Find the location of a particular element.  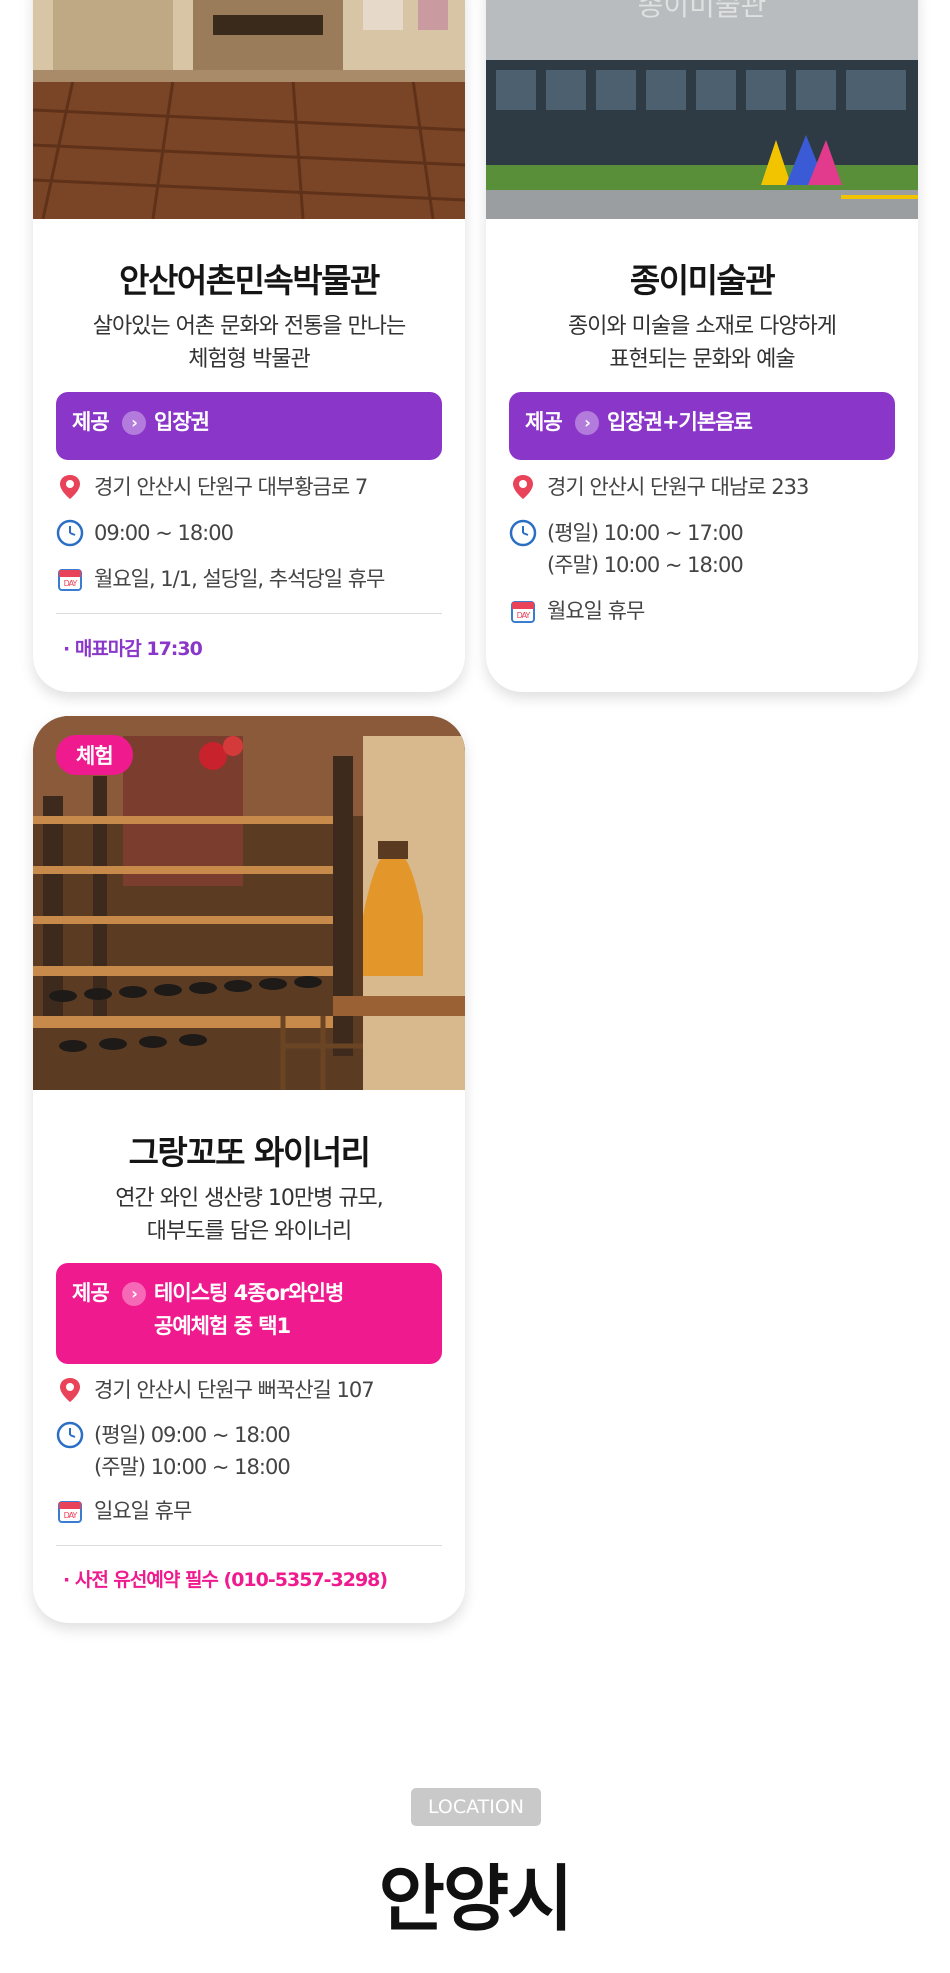

museum-building-photo: 종이미술관 is located at coordinates (702, 109).